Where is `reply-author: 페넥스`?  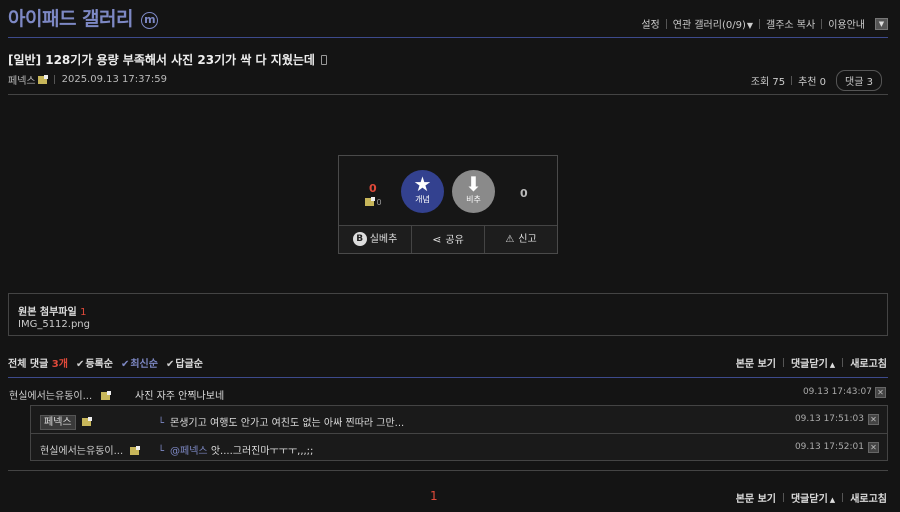
reply-author: 페넥스 is located at coordinates (66, 421).